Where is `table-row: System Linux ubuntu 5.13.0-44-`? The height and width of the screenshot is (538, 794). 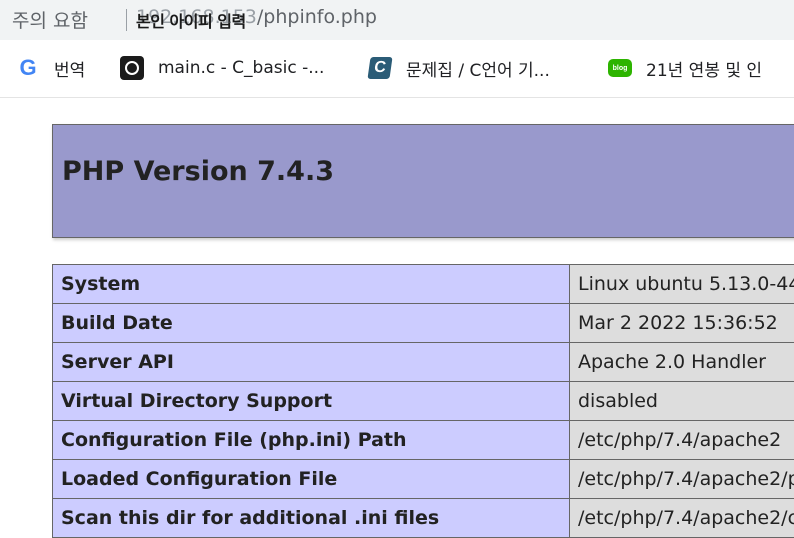 table-row: System Linux ubuntu 5.13.0-44- is located at coordinates (423, 284).